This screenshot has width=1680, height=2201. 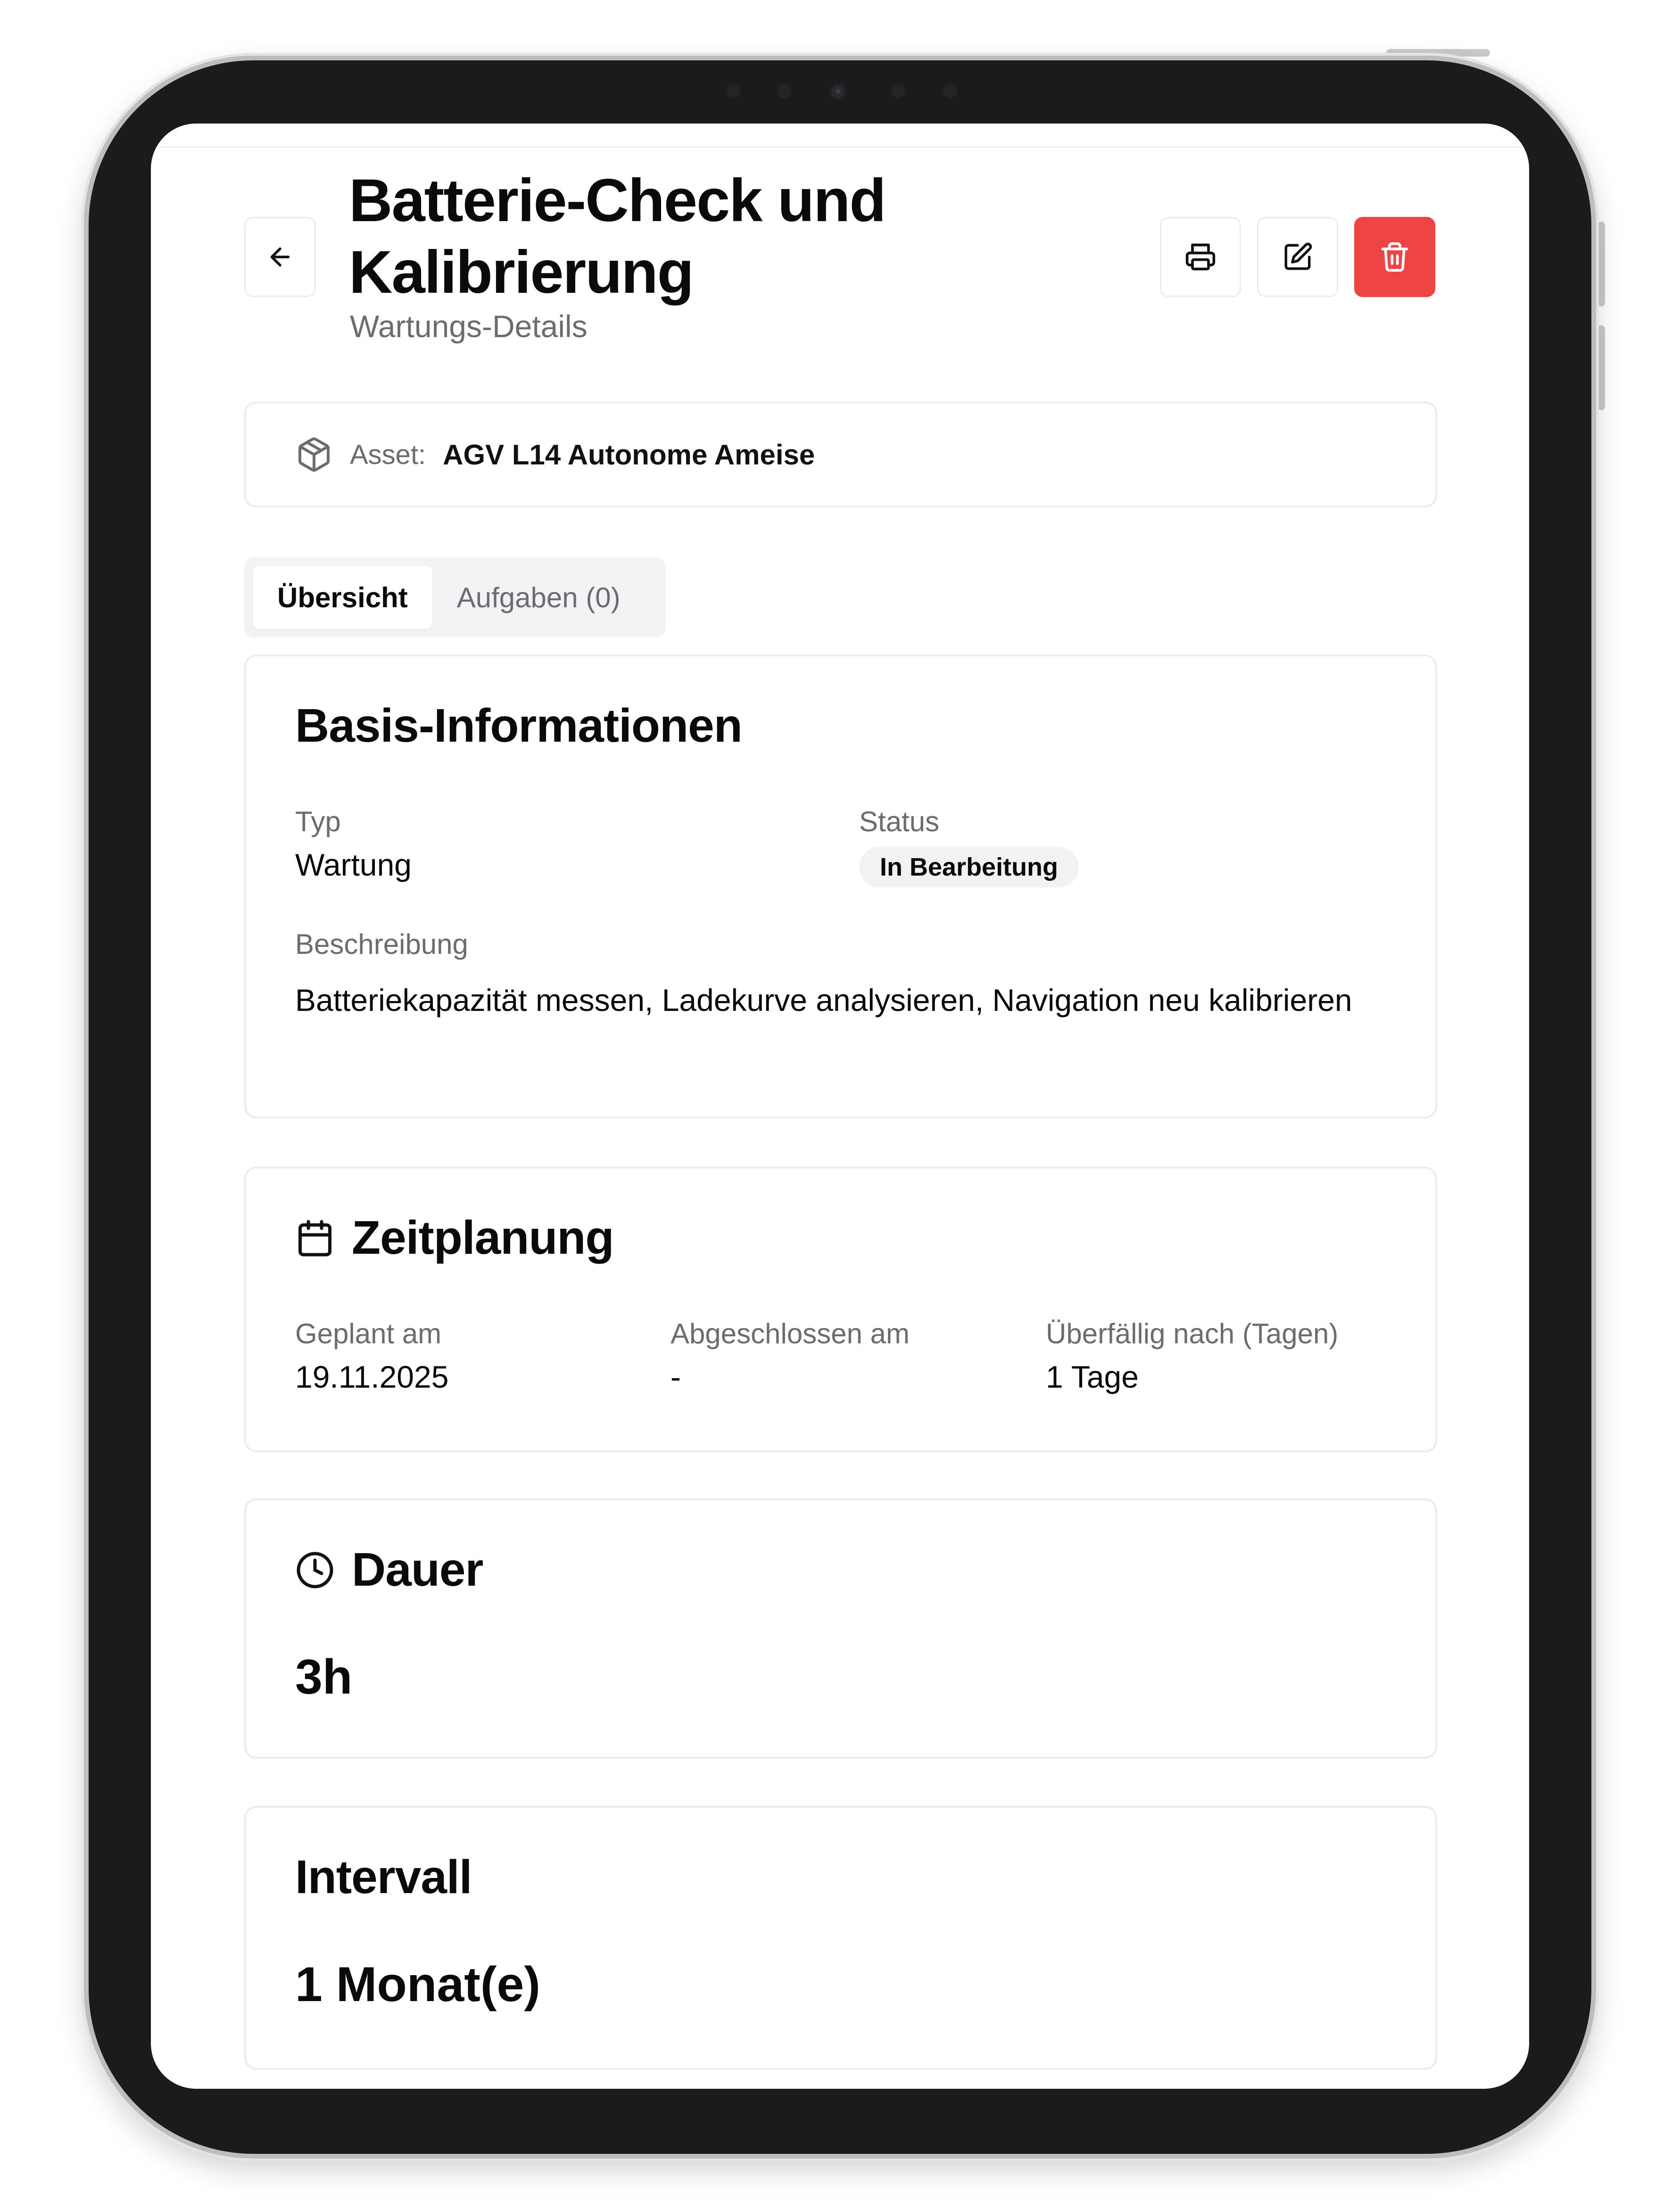 I want to click on dauer-card: Dauer 3h, so click(x=840, y=1628).